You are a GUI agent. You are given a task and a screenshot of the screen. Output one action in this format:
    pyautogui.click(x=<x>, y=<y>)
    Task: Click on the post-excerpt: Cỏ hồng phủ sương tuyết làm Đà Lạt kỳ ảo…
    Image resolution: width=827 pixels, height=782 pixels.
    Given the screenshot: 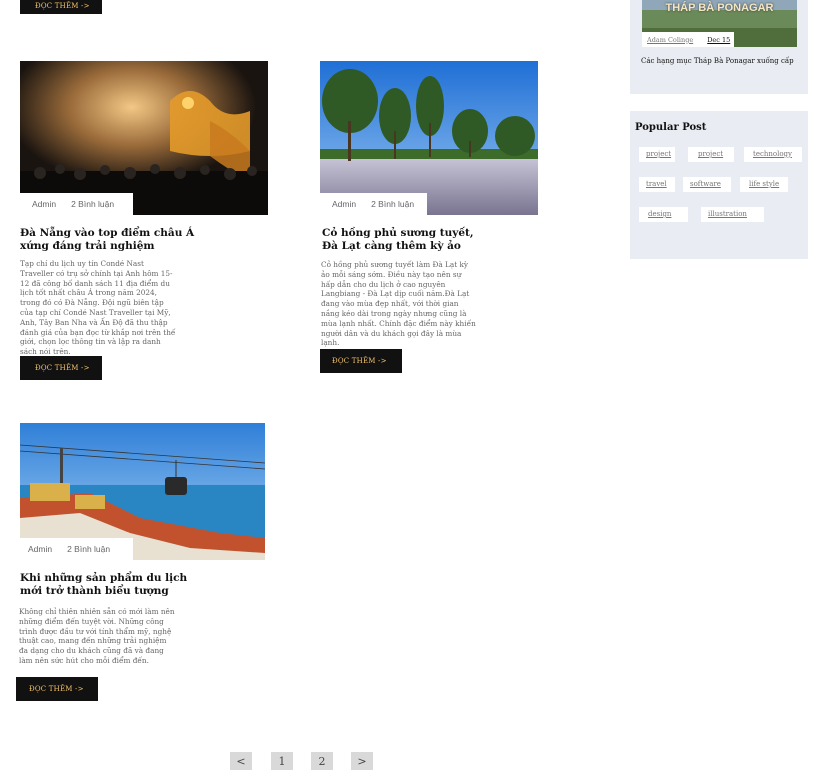 What is the action you would take?
    pyautogui.click(x=398, y=304)
    